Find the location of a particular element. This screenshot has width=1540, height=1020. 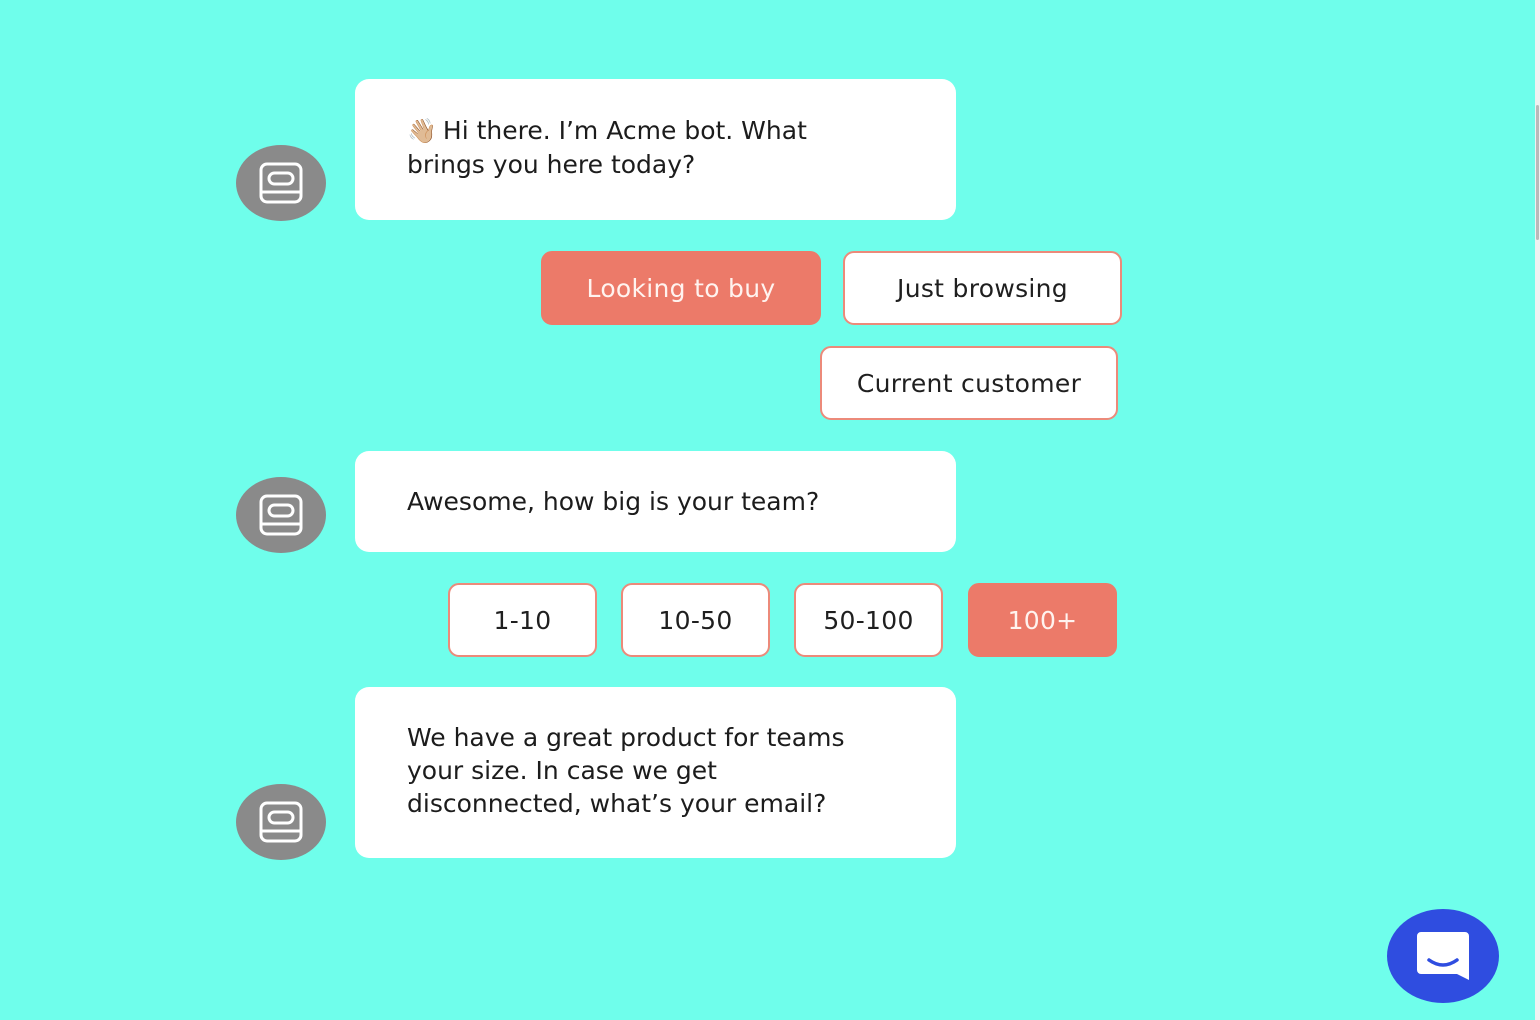

bot-message-text: Awesome, how big is your team? is located at coordinates (613, 501).